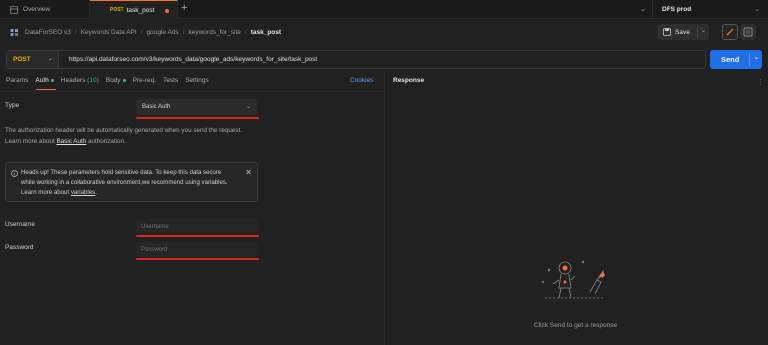 The height and width of the screenshot is (345, 768). I want to click on tab-auth: Auth, so click(44, 82).